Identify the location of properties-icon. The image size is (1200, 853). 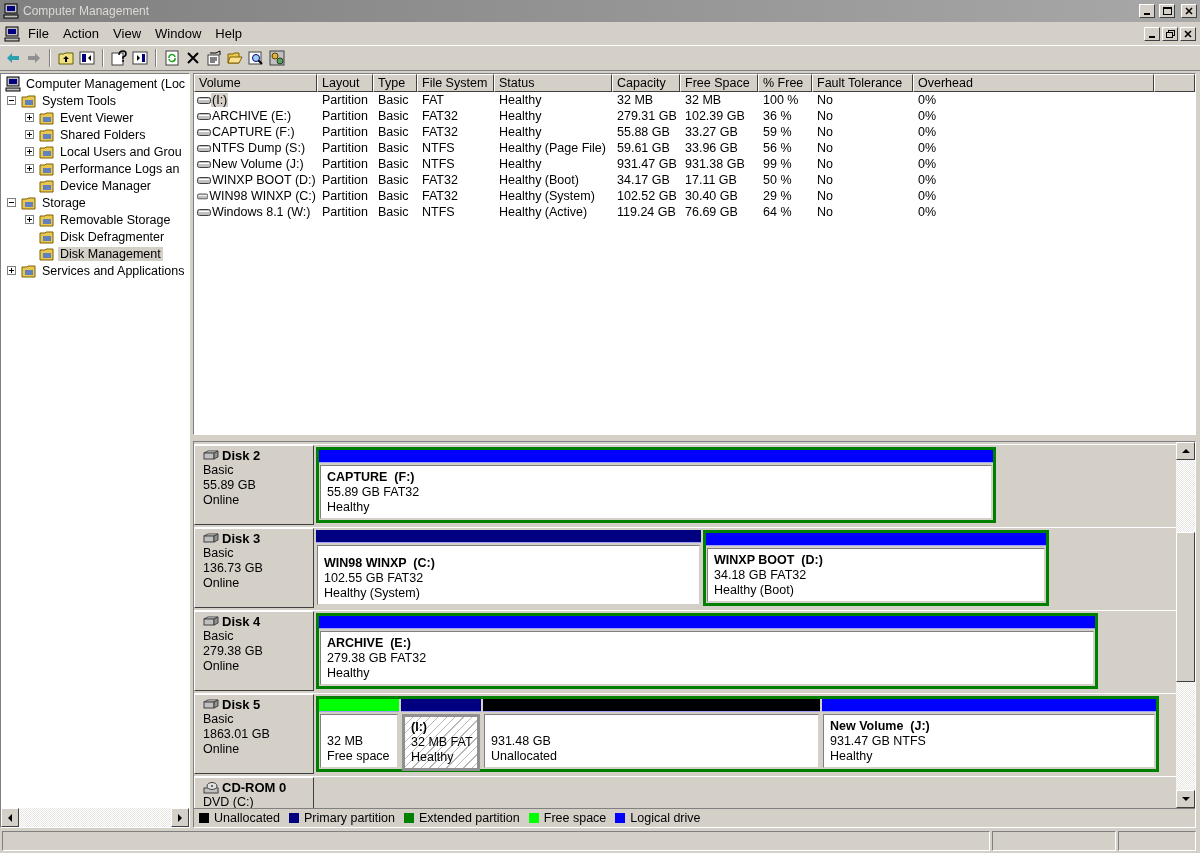
(214, 58).